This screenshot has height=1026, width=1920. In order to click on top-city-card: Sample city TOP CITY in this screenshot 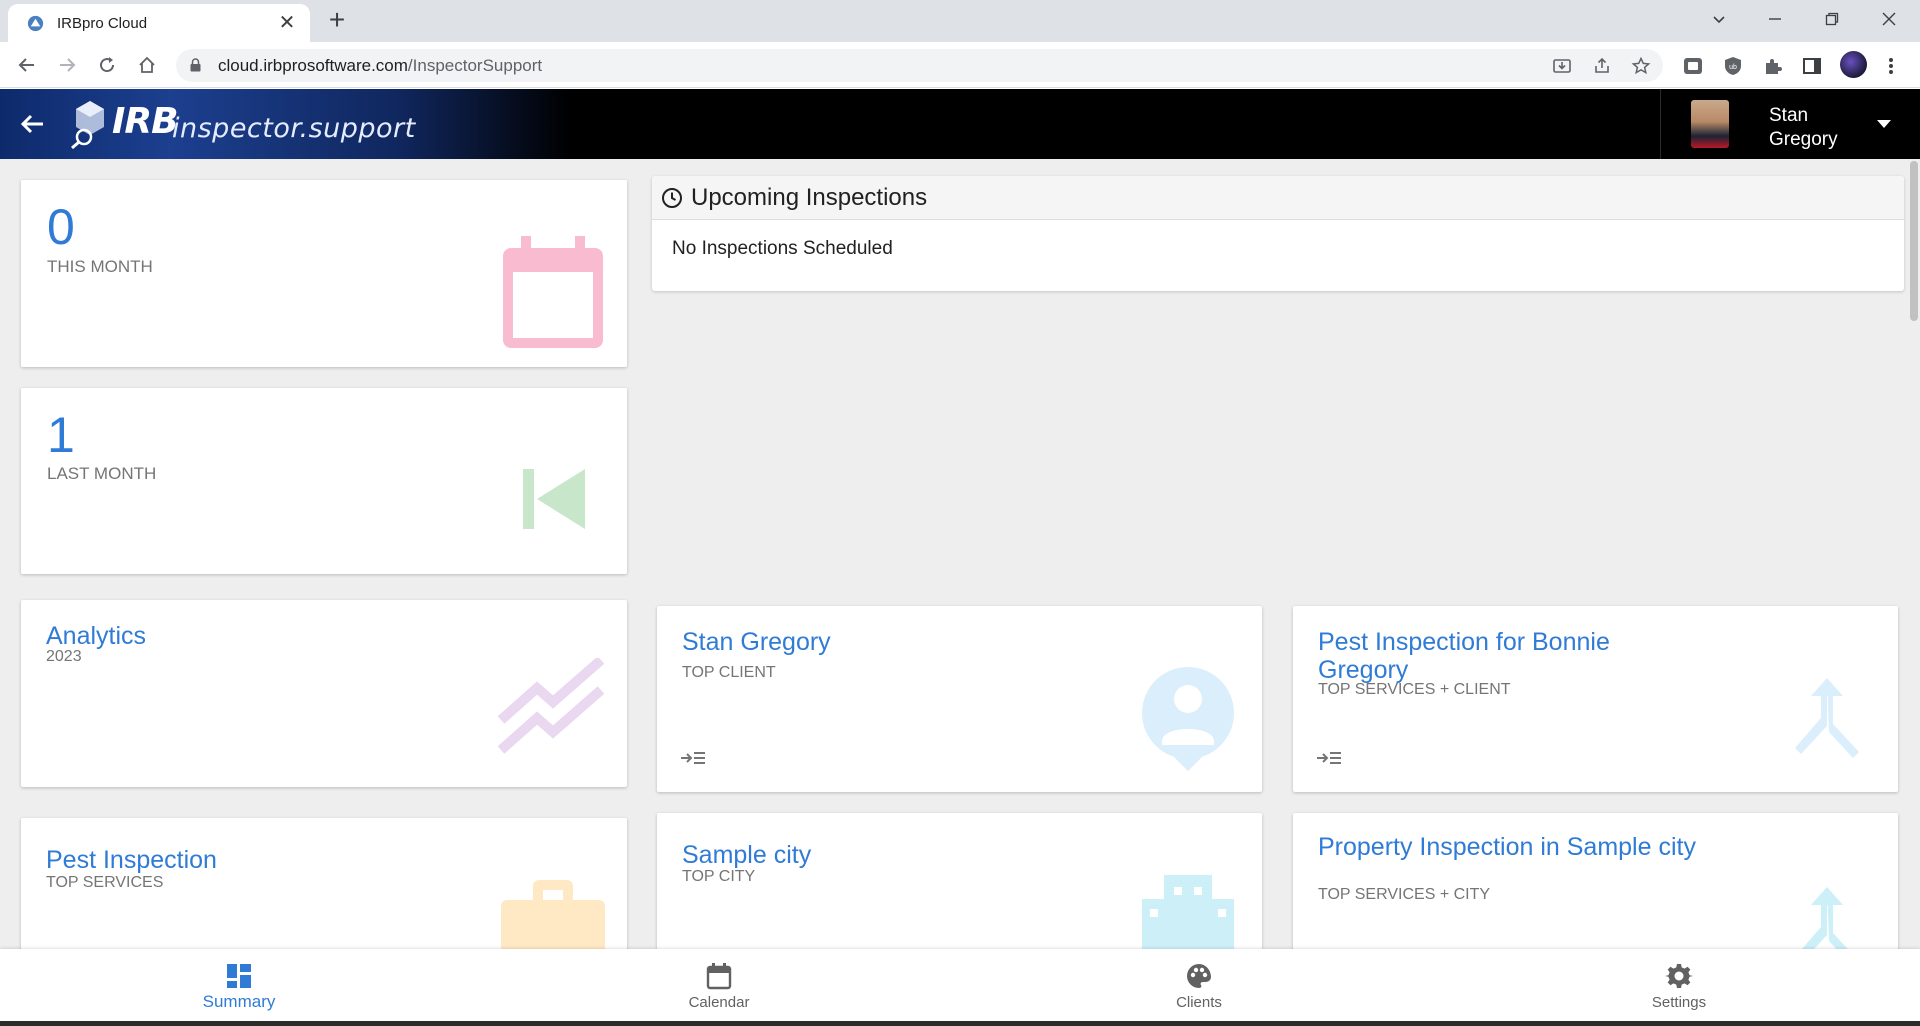, I will do `click(959, 881)`.